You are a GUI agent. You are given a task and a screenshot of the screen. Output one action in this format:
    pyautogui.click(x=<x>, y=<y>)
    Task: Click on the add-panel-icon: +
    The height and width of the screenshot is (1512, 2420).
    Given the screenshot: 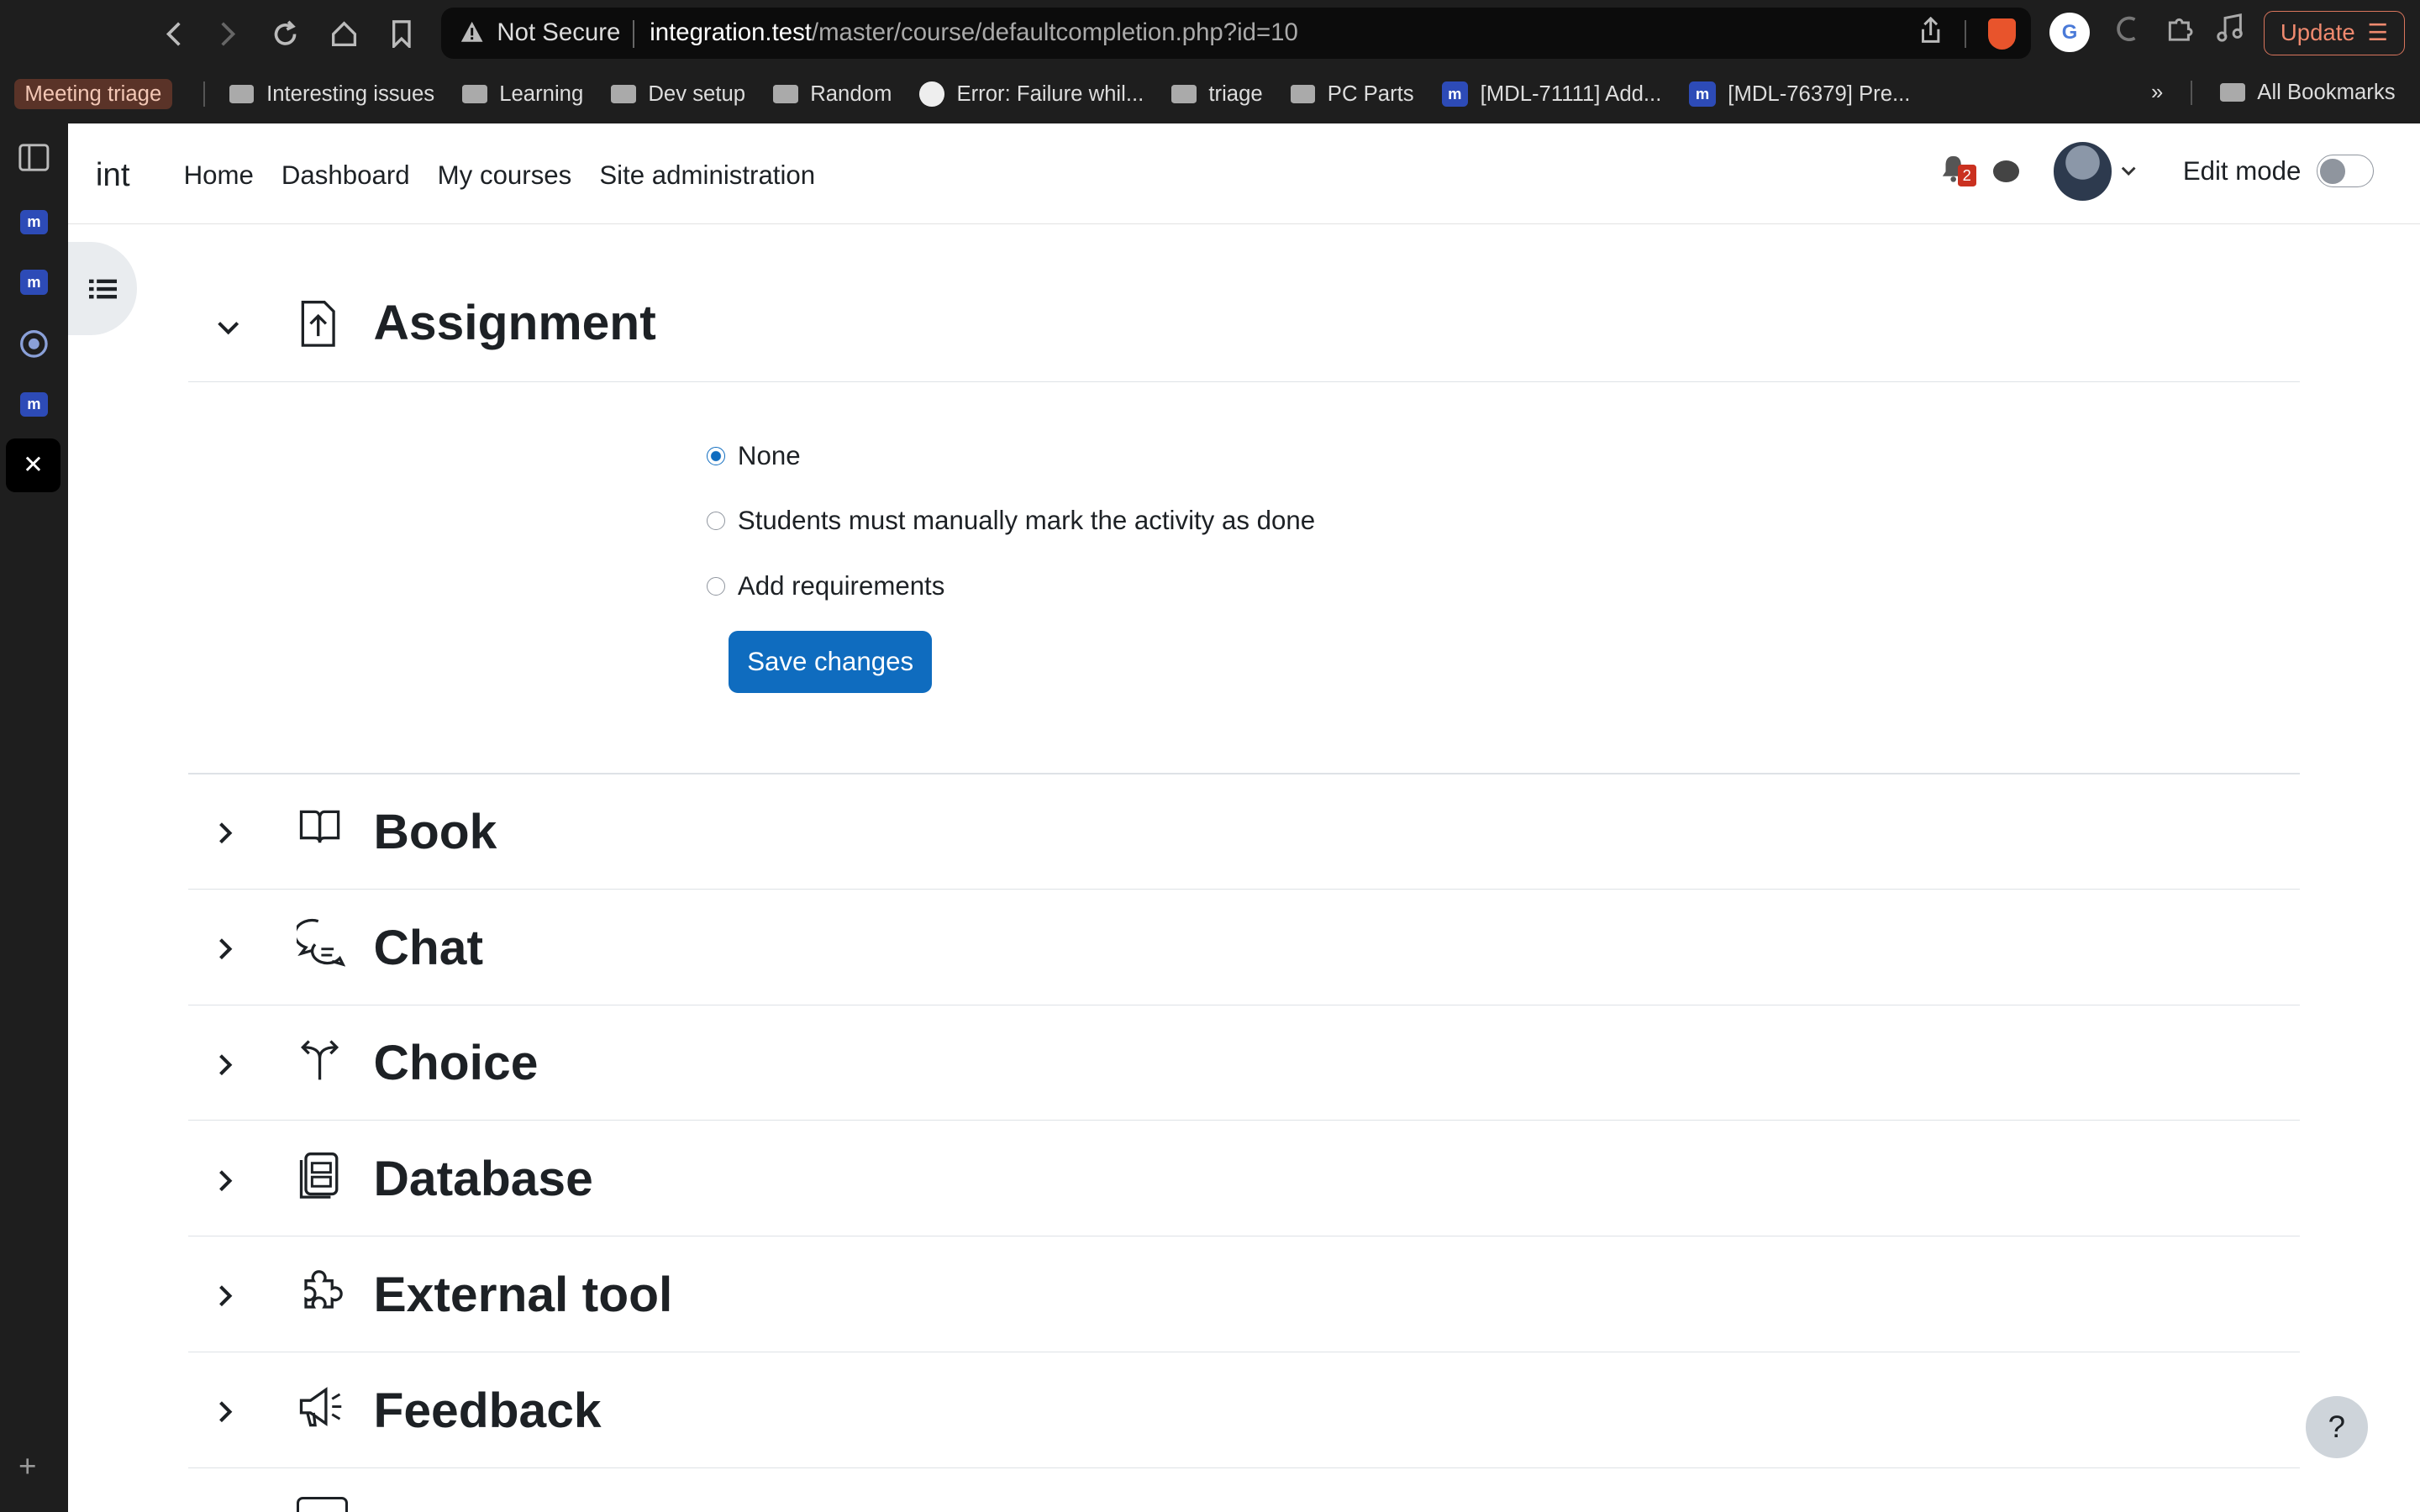 What is the action you would take?
    pyautogui.click(x=27, y=1466)
    